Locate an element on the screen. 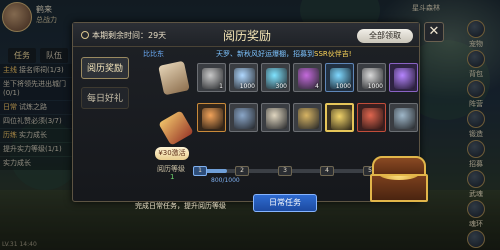 This screenshot has height=250, width=500. broadcast-text: 天罗、新秋风好运爆棚，招募到 is located at coordinates (265, 54).